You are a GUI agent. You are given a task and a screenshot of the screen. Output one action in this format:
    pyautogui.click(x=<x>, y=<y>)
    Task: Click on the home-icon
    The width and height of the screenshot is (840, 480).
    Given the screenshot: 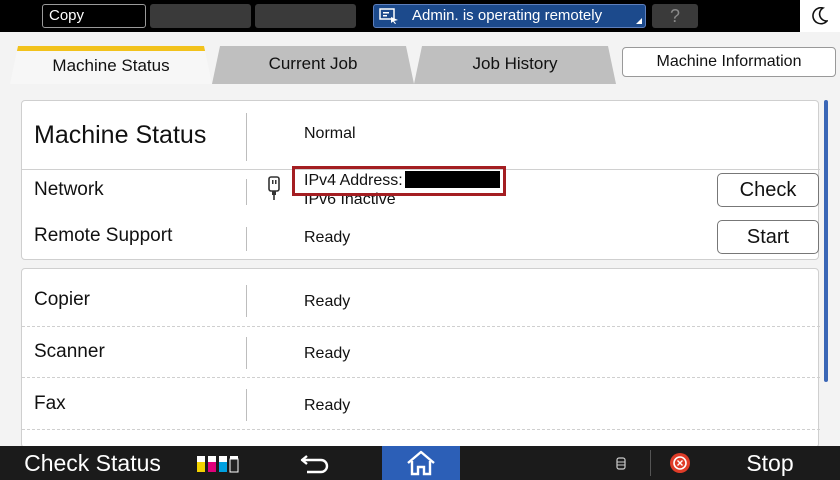 What is the action you would take?
    pyautogui.click(x=421, y=463)
    